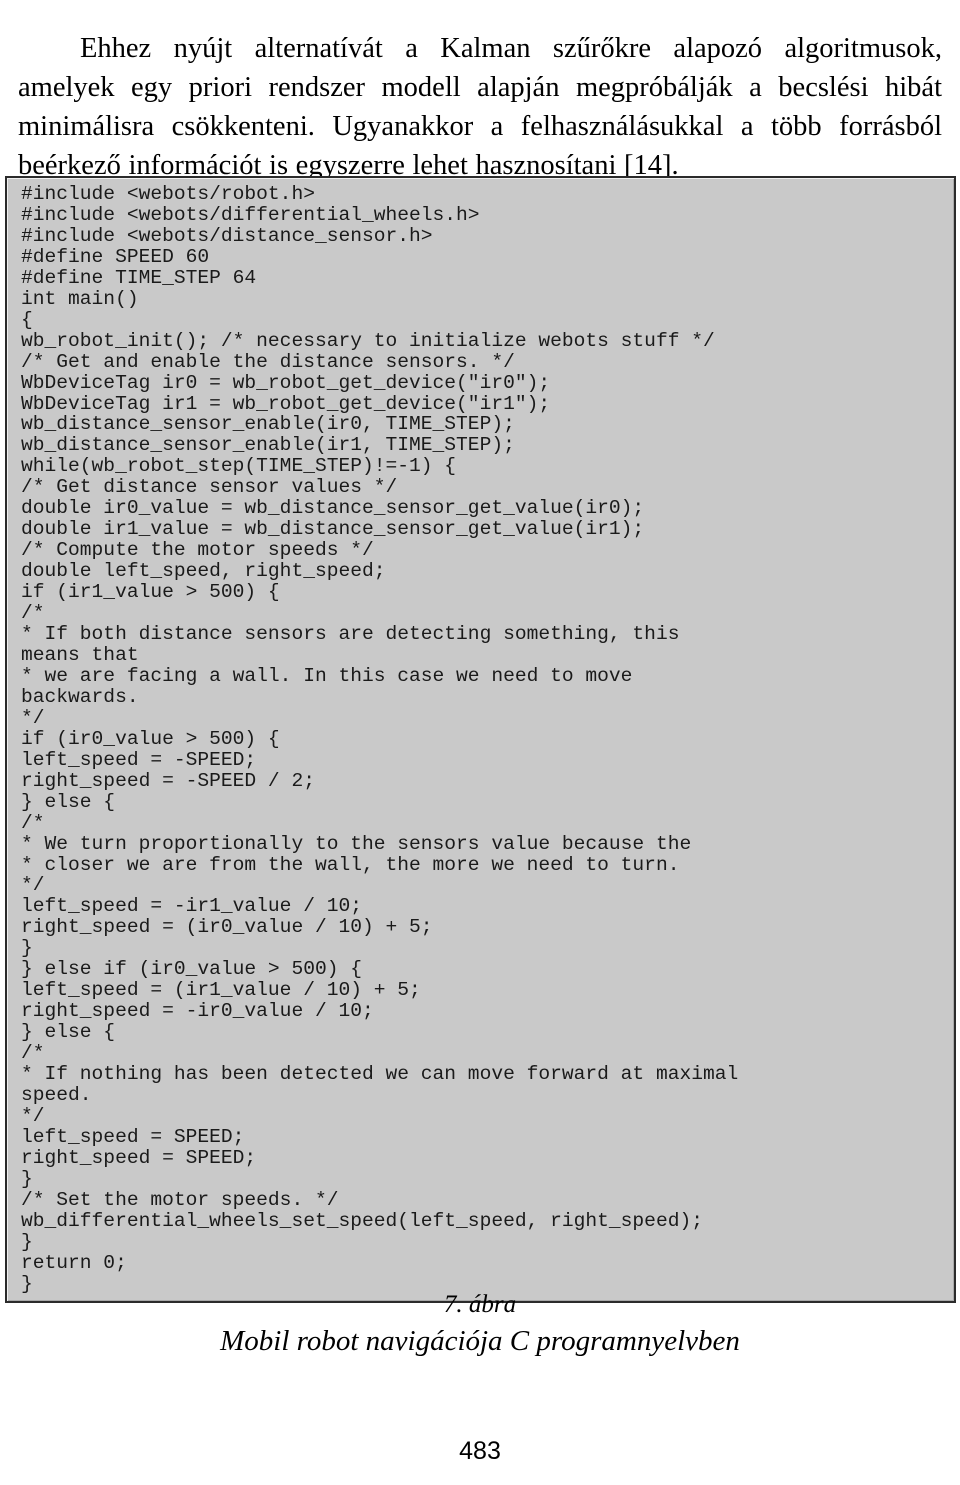 The image size is (960, 1485). What do you see at coordinates (150, 738) in the screenshot?
I see `code-line: if (ir0_value > 500) {` at bounding box center [150, 738].